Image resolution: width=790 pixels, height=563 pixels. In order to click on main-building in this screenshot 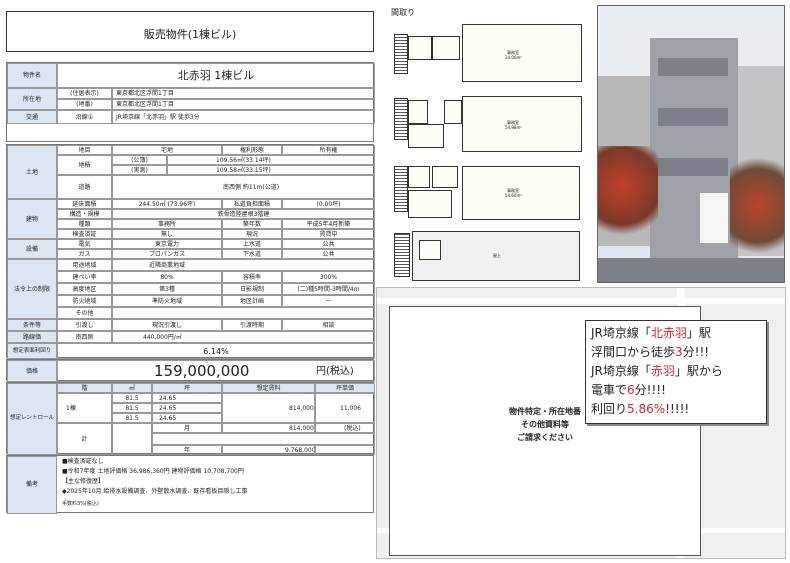, I will do `click(694, 148)`.